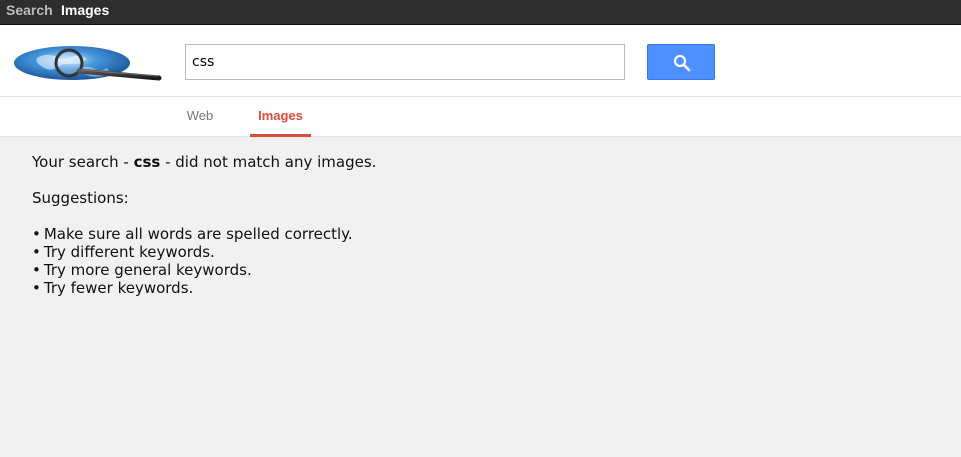 This screenshot has width=961, height=457. Describe the element at coordinates (268, 162) in the screenshot. I see `message-suffix: - did not match any images.` at that location.